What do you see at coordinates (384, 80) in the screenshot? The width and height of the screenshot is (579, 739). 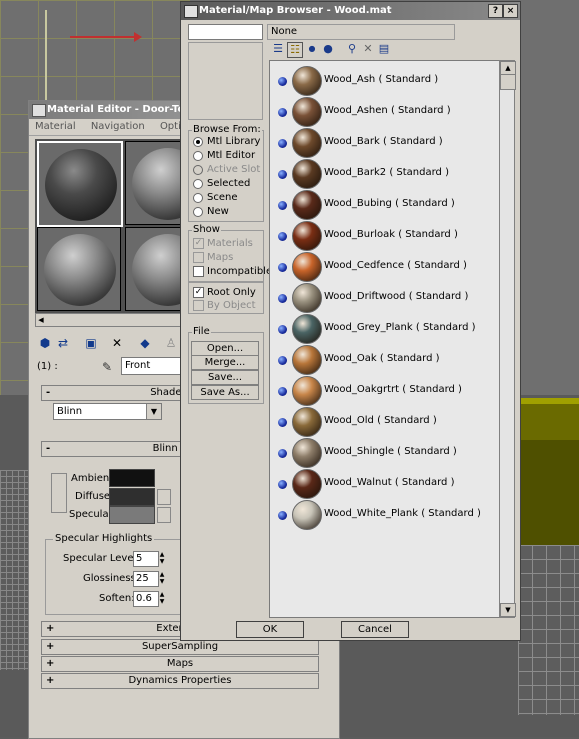 I see `material-list-item: Wood_Ash ( Standard )` at bounding box center [384, 80].